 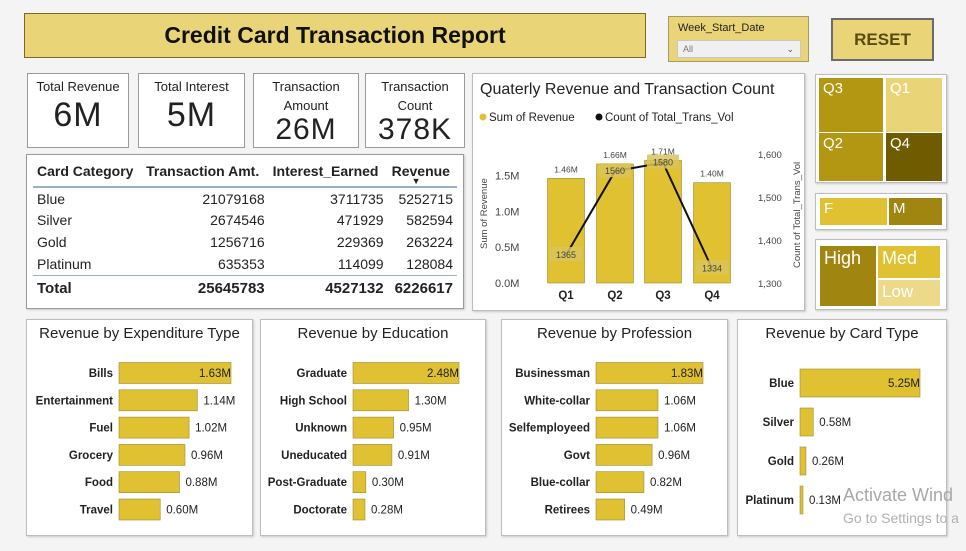 I want to click on gender-slicer: F M, so click(x=881, y=211).